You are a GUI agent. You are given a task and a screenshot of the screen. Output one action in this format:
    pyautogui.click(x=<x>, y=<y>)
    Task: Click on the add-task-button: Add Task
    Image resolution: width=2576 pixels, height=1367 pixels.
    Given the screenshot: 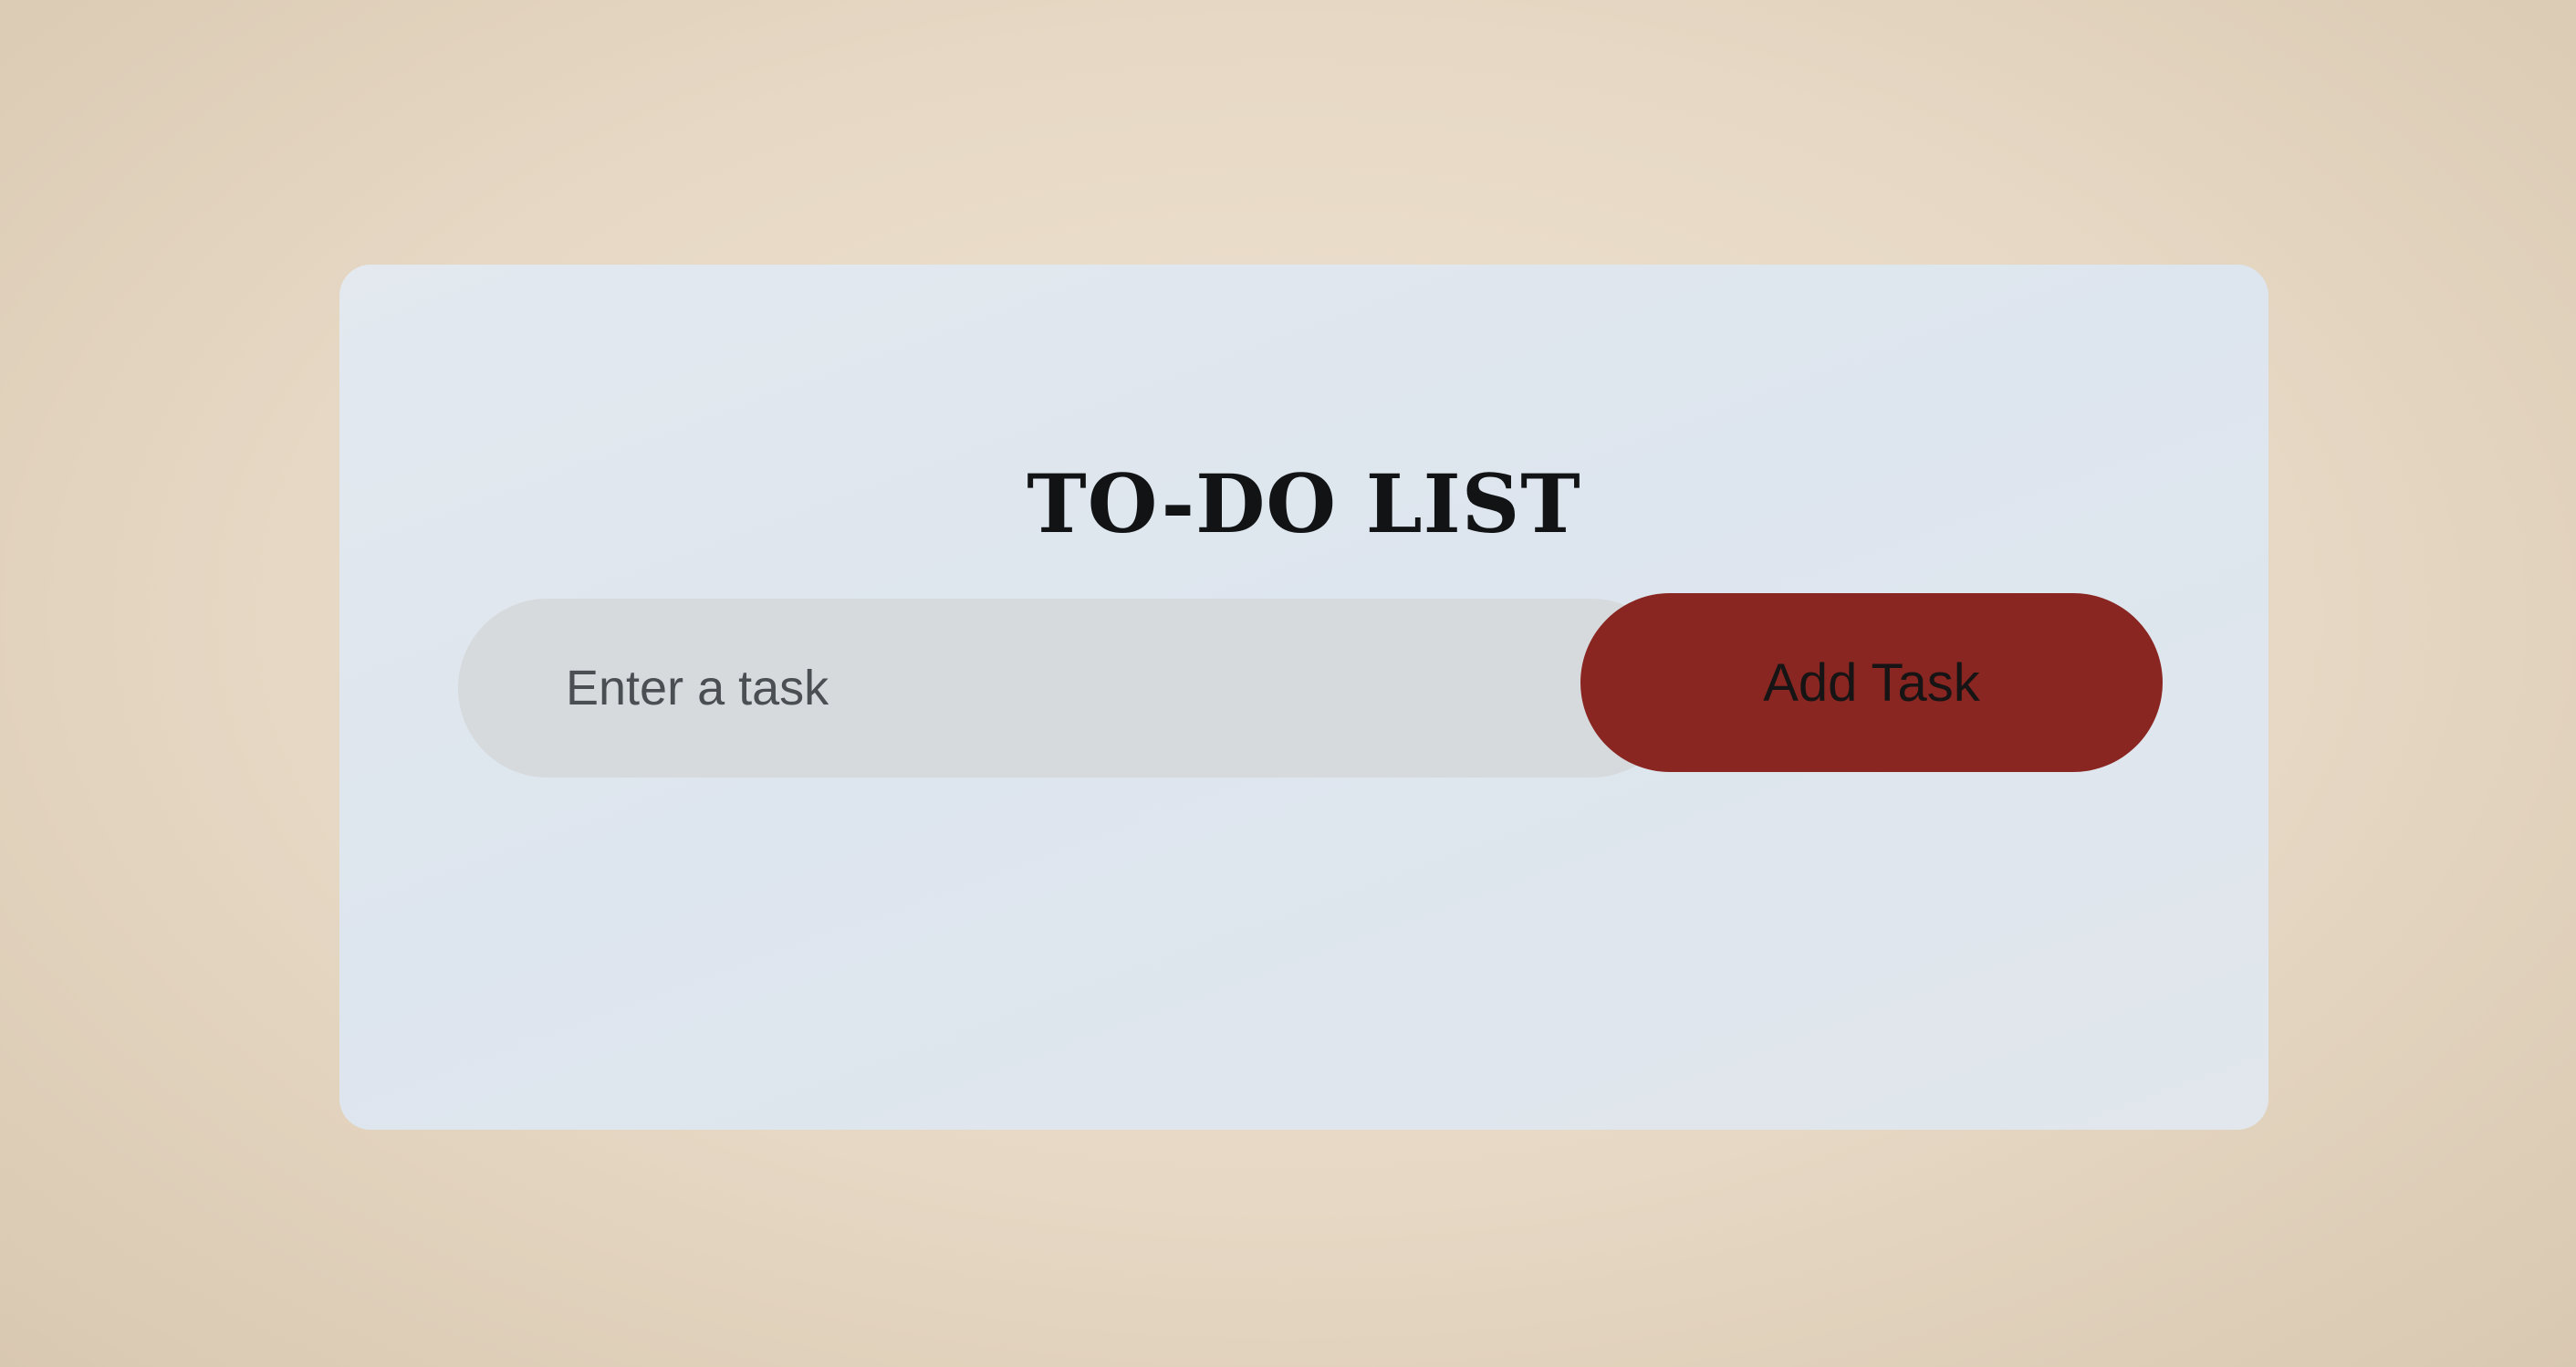 What is the action you would take?
    pyautogui.click(x=1871, y=682)
    